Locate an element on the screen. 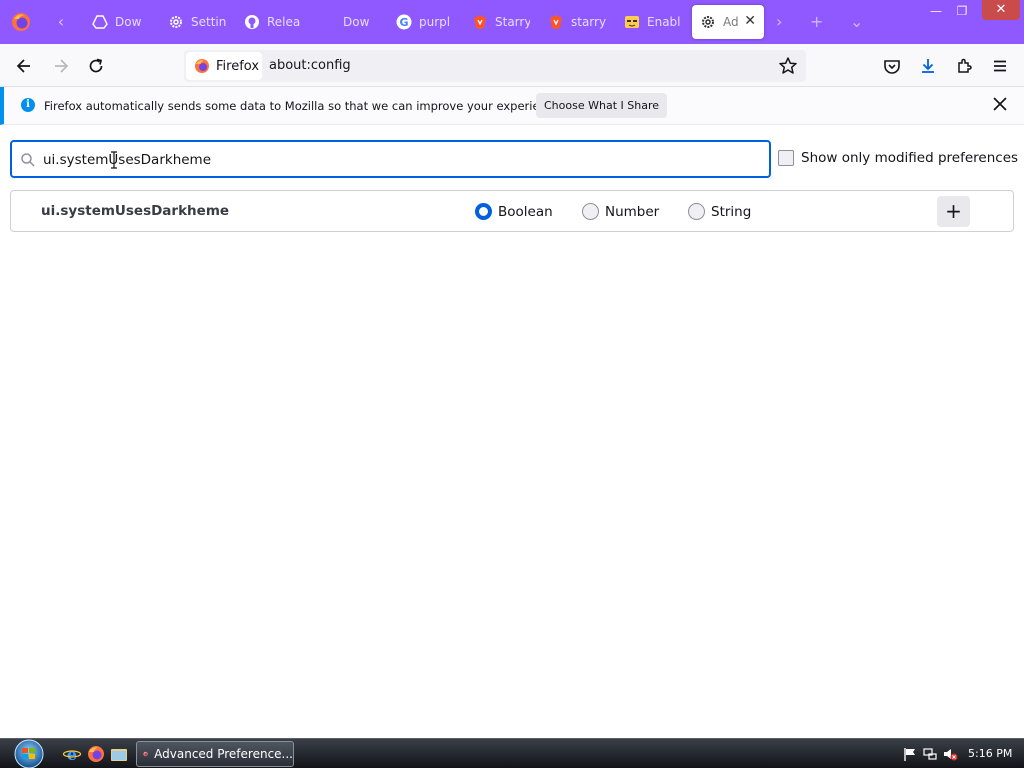 The width and height of the screenshot is (1024, 768). firefox-quicklaunch-icon is located at coordinates (96, 754).